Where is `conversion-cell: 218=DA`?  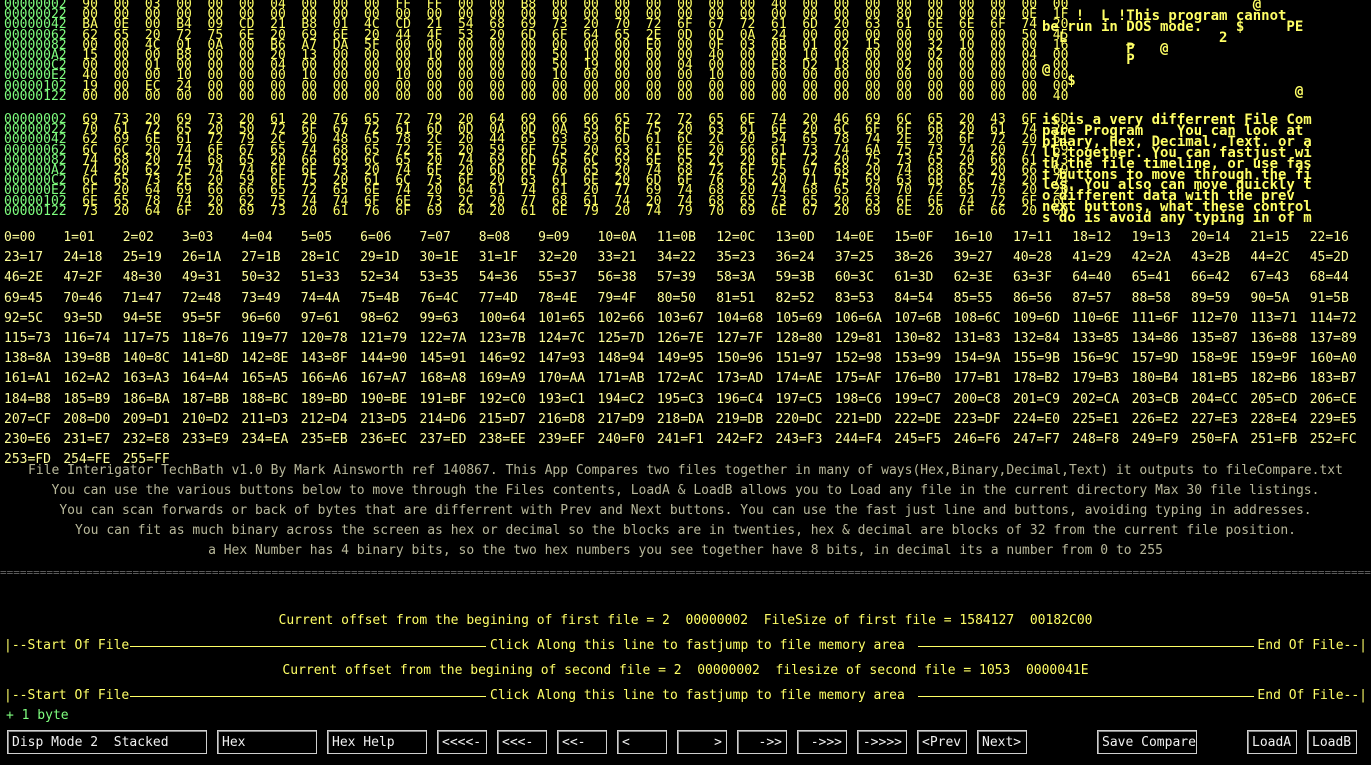 conversion-cell: 218=DA is located at coordinates (680, 419).